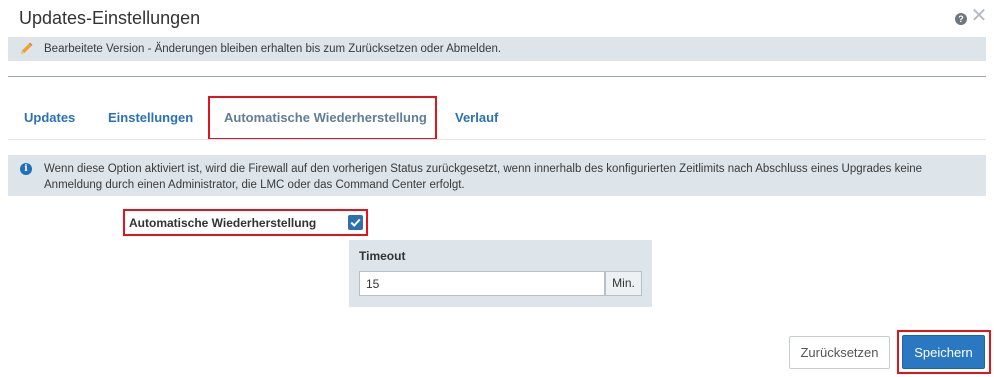  I want to click on timeout-unit: Min., so click(623, 283).